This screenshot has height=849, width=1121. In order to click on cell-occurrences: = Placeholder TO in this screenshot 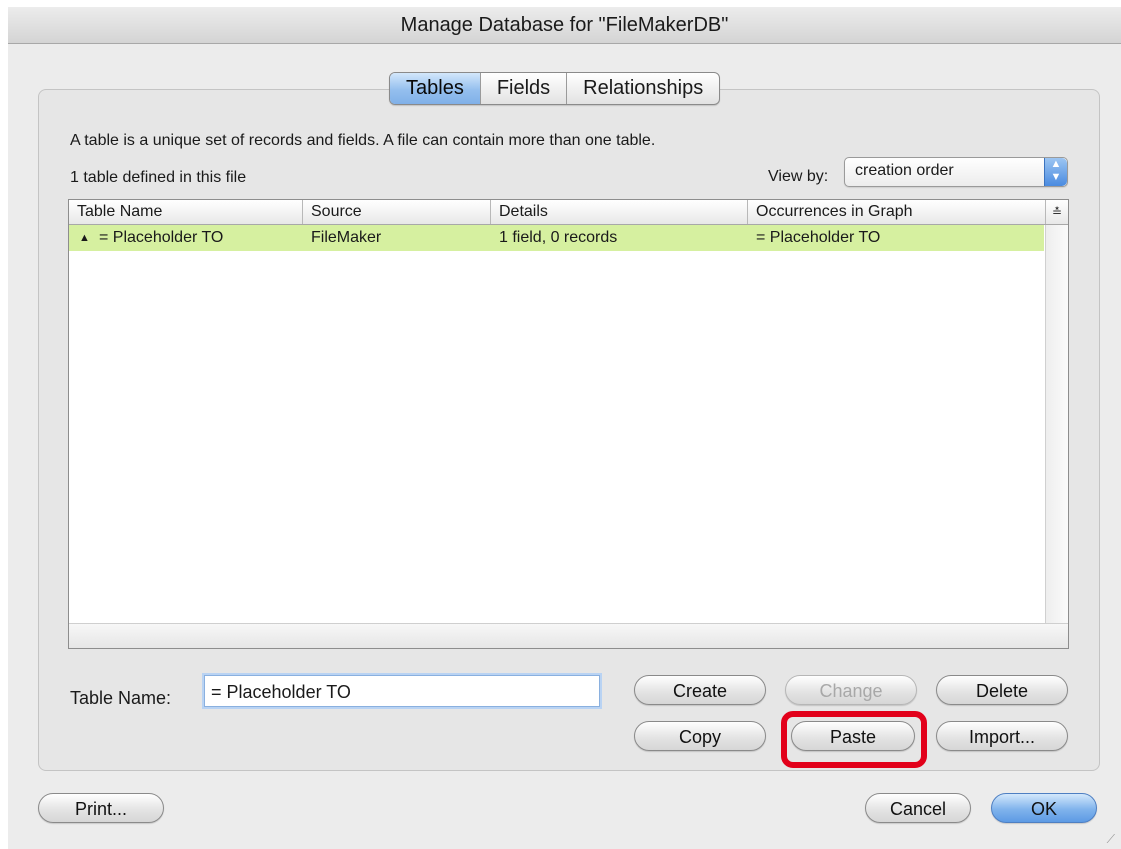, I will do `click(818, 237)`.